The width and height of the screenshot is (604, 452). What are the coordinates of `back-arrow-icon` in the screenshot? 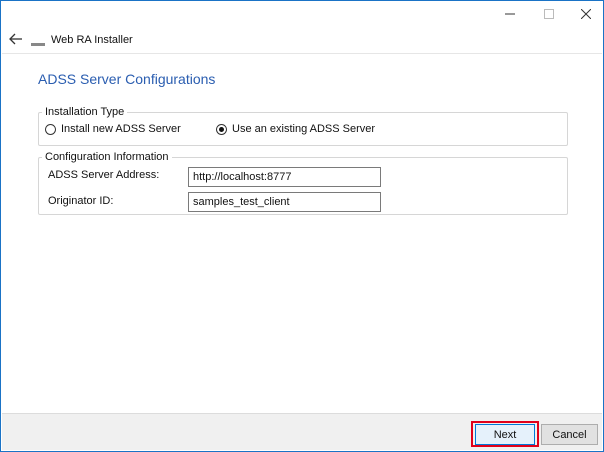 It's located at (15, 39).